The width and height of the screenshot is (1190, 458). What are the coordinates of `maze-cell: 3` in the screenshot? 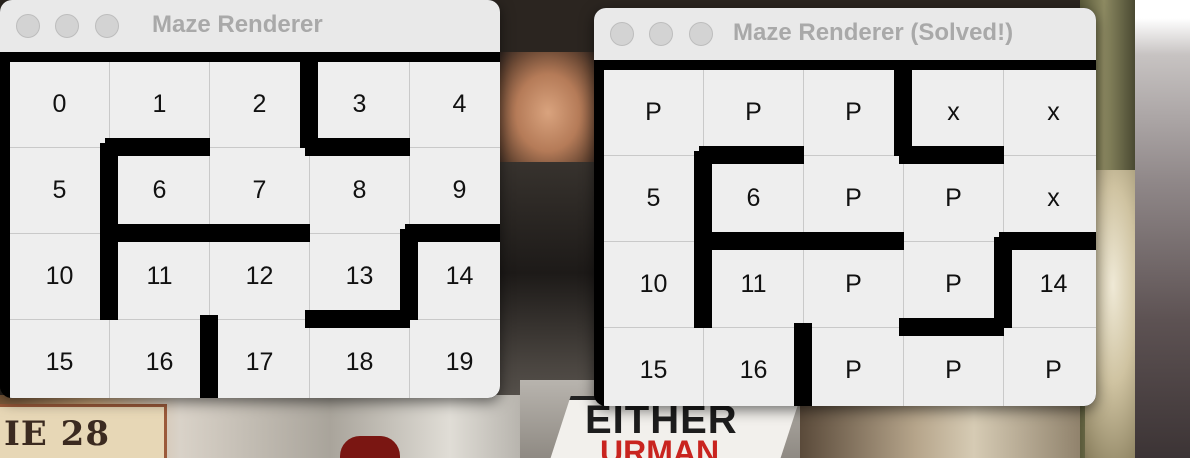 It's located at (360, 105).